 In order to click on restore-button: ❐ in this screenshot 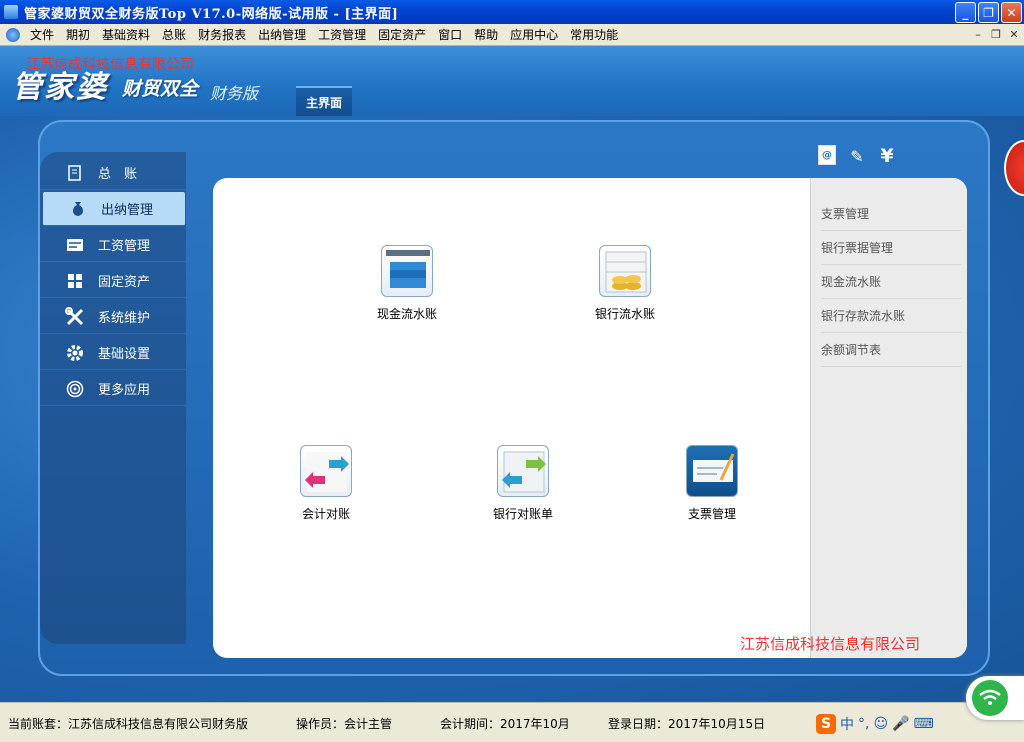, I will do `click(988, 12)`.